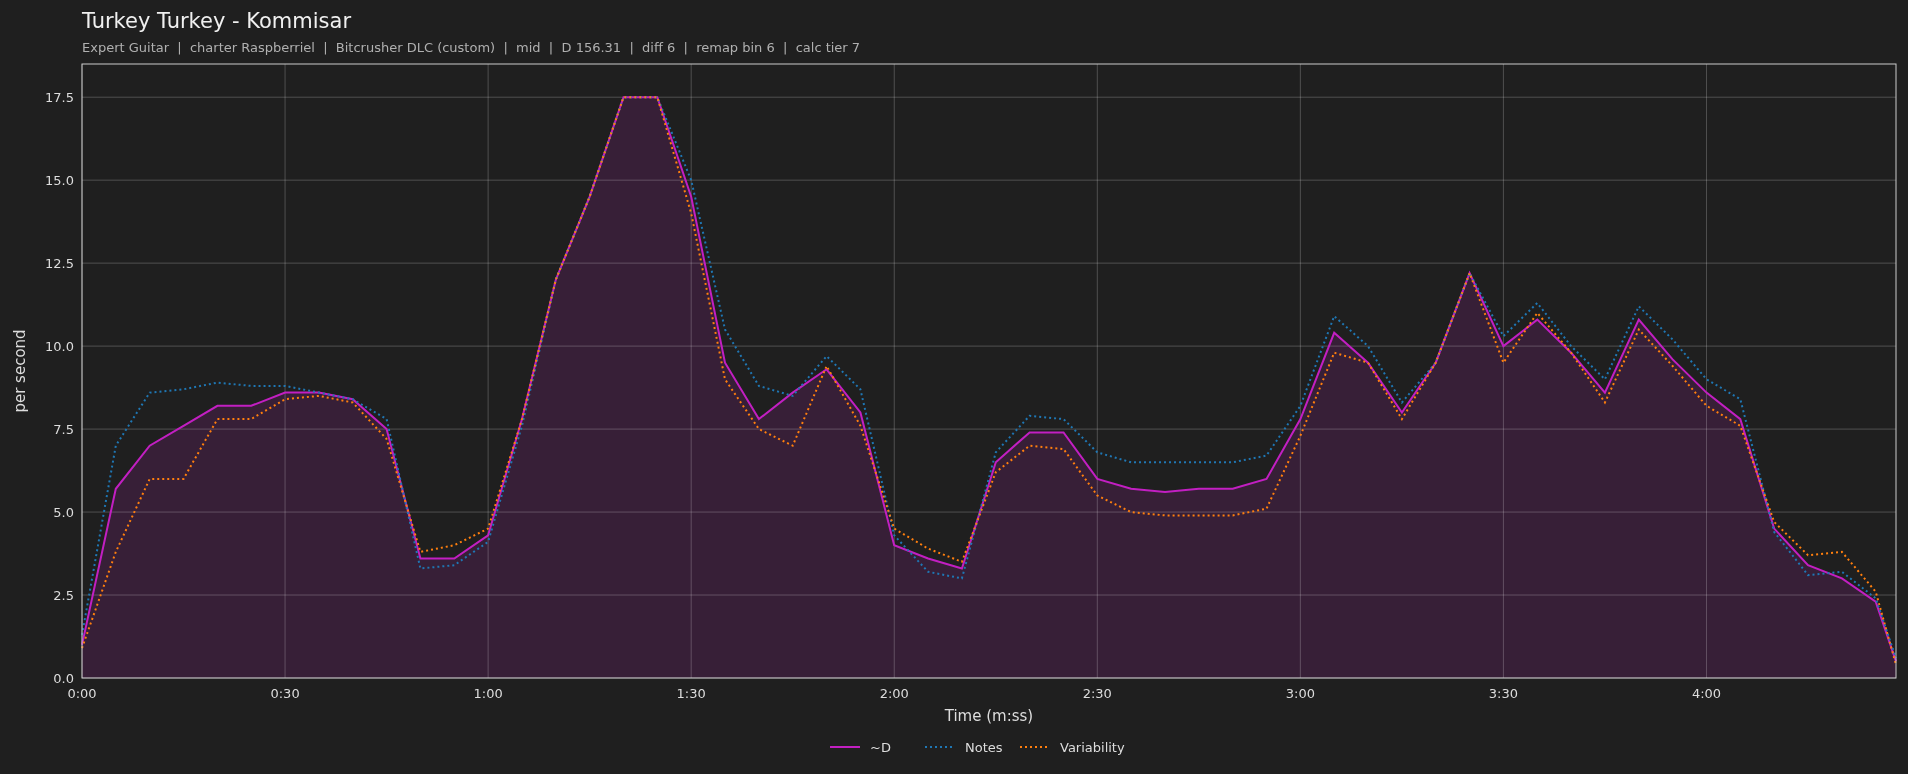 This screenshot has height=774, width=1908. I want to click on tick-label: 3:30, so click(1503, 693).